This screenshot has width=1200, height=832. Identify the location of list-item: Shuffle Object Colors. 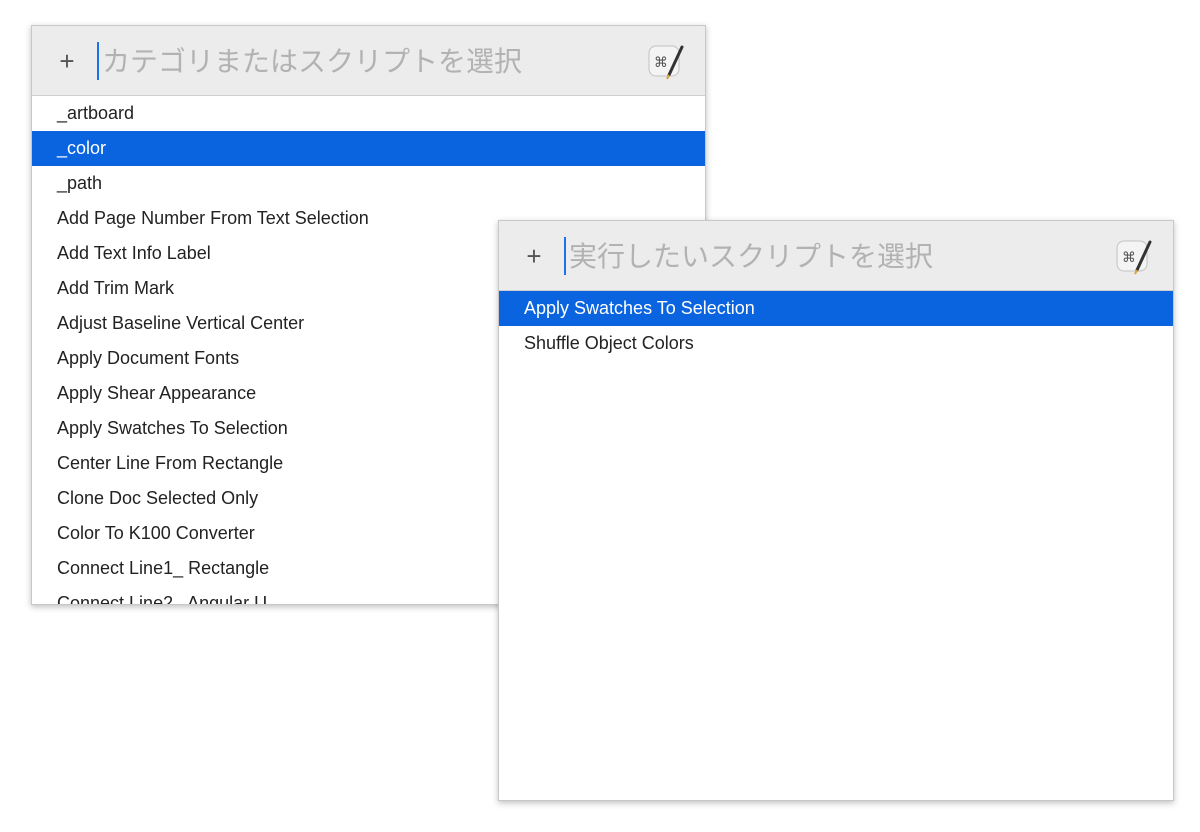
(836, 343).